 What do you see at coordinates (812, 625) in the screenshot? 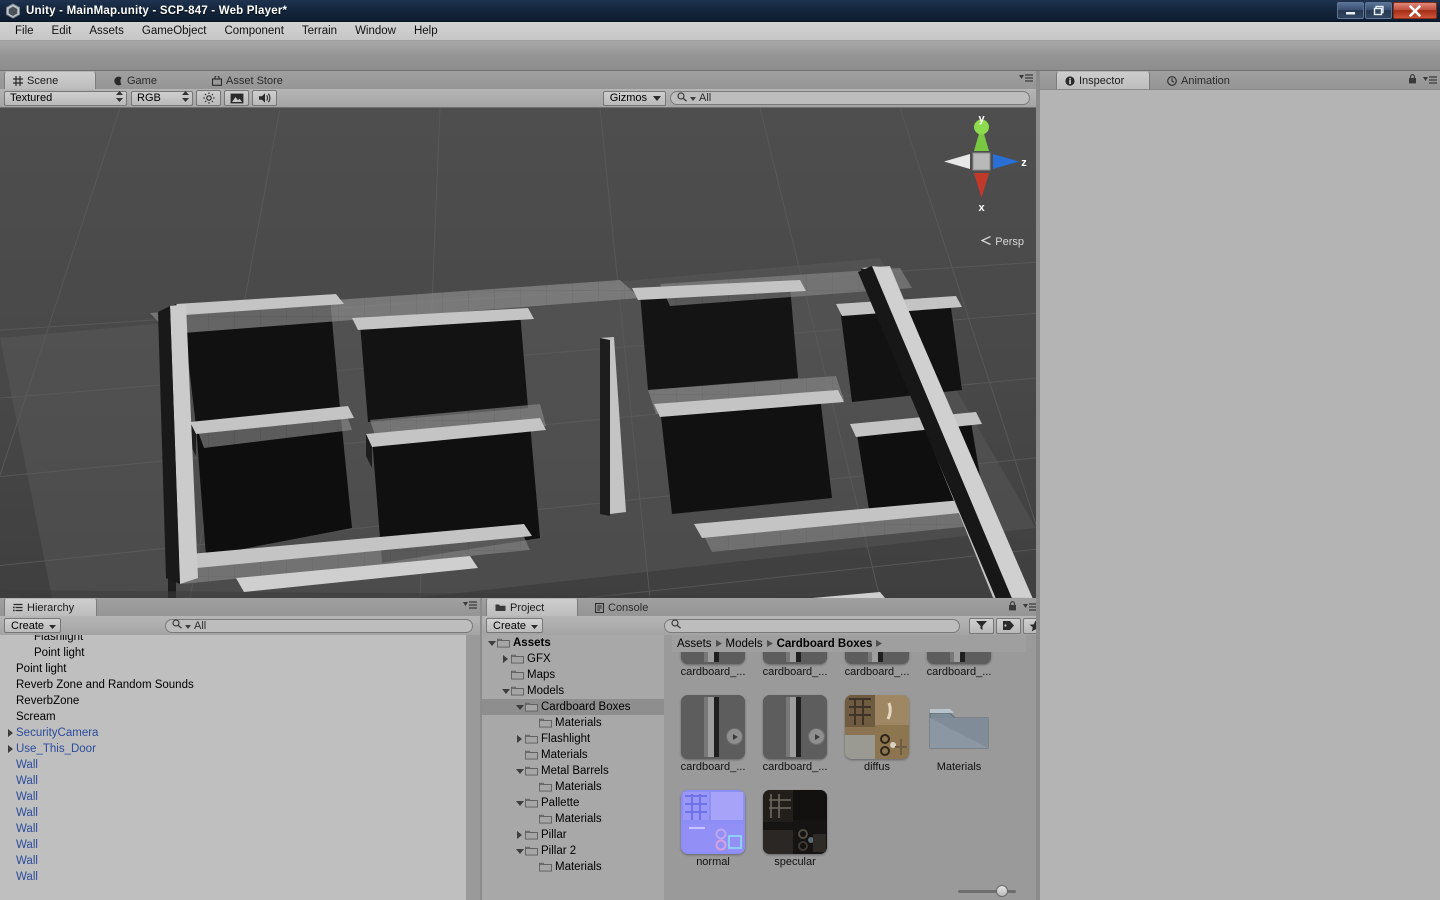
I see `project-search-input` at bounding box center [812, 625].